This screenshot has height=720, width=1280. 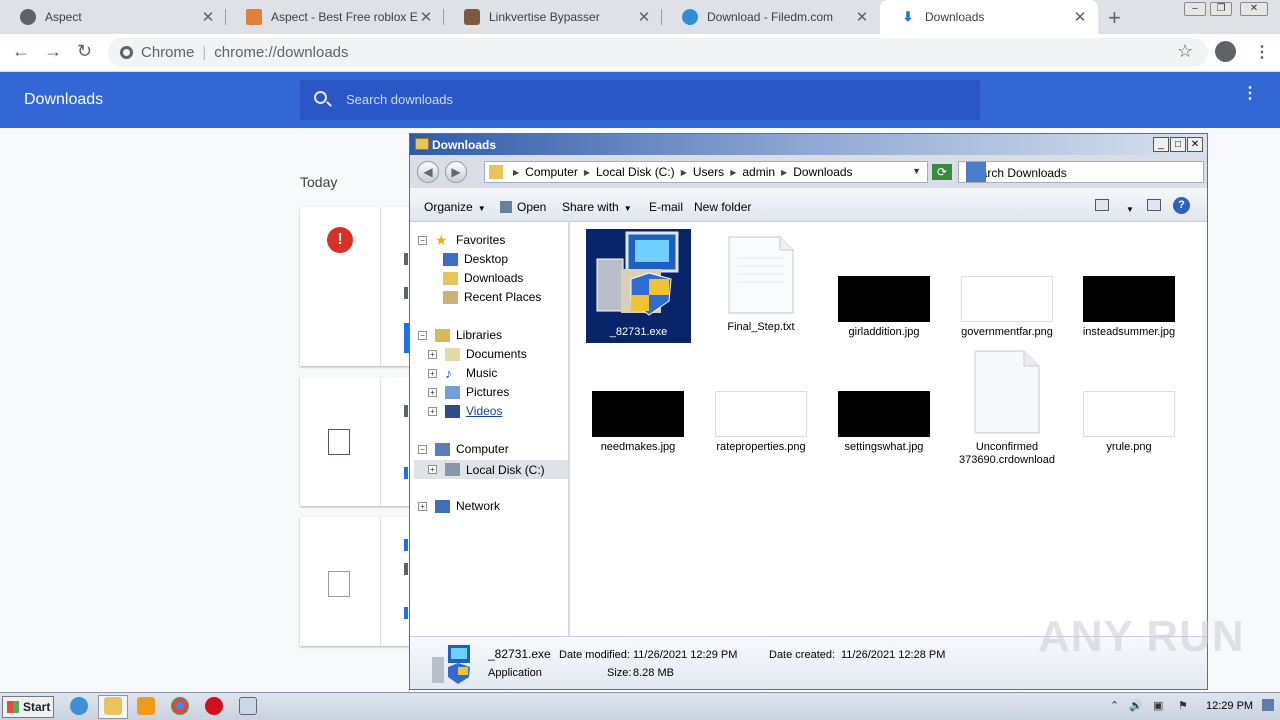 I want to click on share-with-button: Share with ▼, so click(x=597, y=207).